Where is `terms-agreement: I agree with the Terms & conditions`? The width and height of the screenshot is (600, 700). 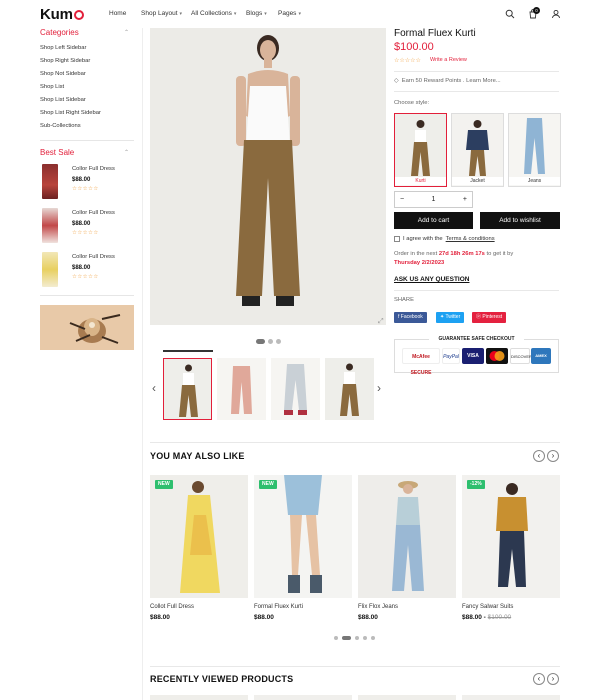
terms-agreement: I agree with the Terms & conditions is located at coordinates (444, 239).